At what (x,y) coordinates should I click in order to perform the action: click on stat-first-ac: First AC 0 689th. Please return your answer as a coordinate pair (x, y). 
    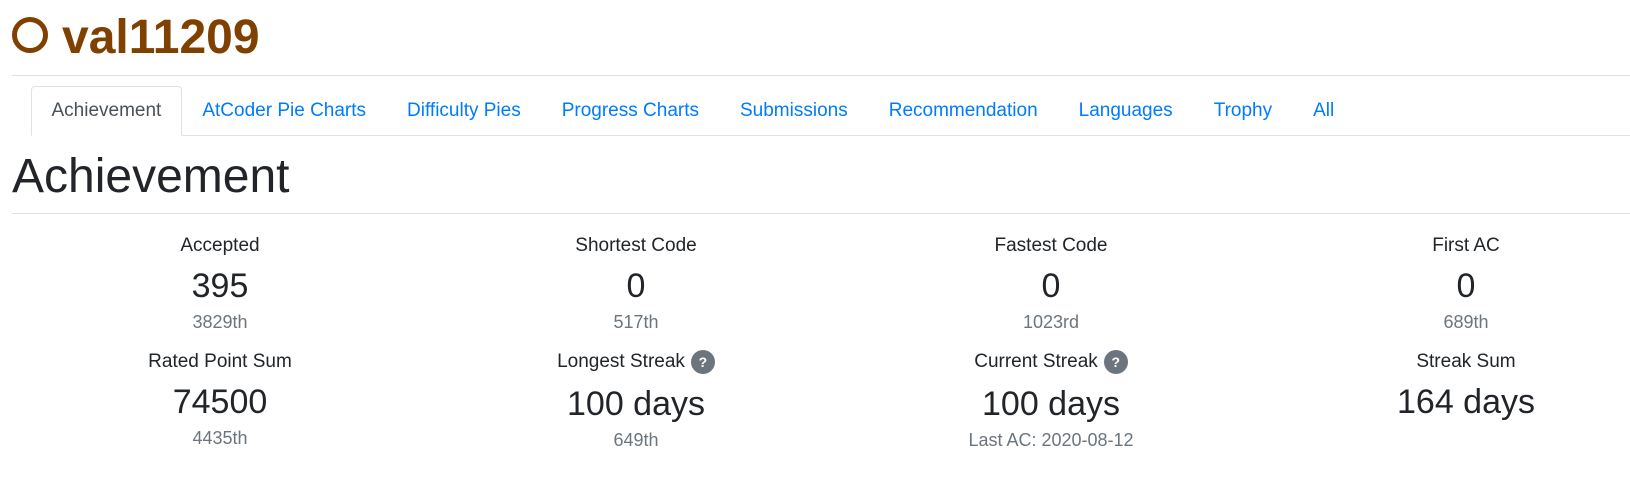
    Looking at the image, I should click on (1466, 284).